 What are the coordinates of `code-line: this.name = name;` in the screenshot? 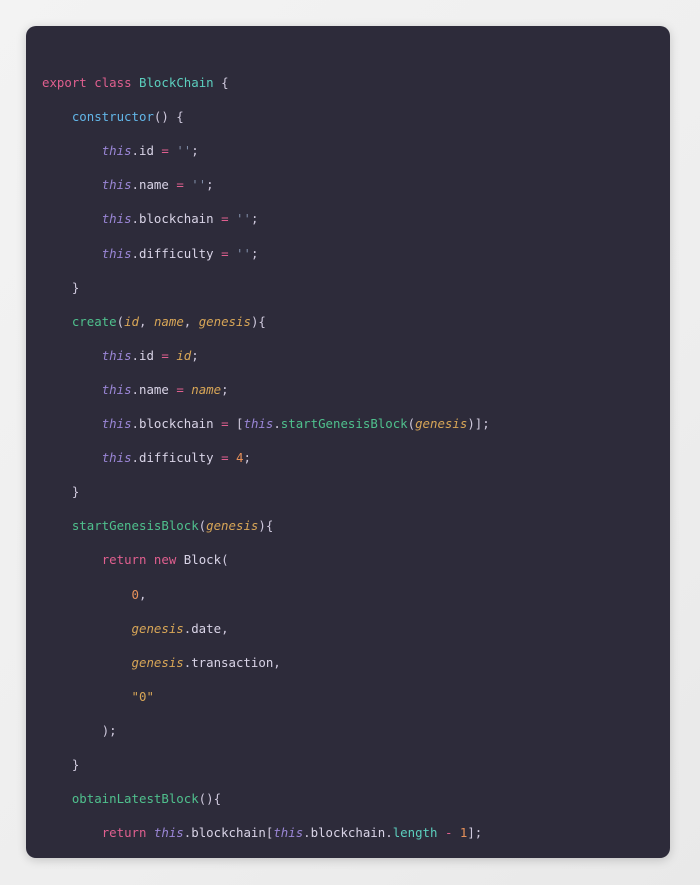 It's located at (165, 389).